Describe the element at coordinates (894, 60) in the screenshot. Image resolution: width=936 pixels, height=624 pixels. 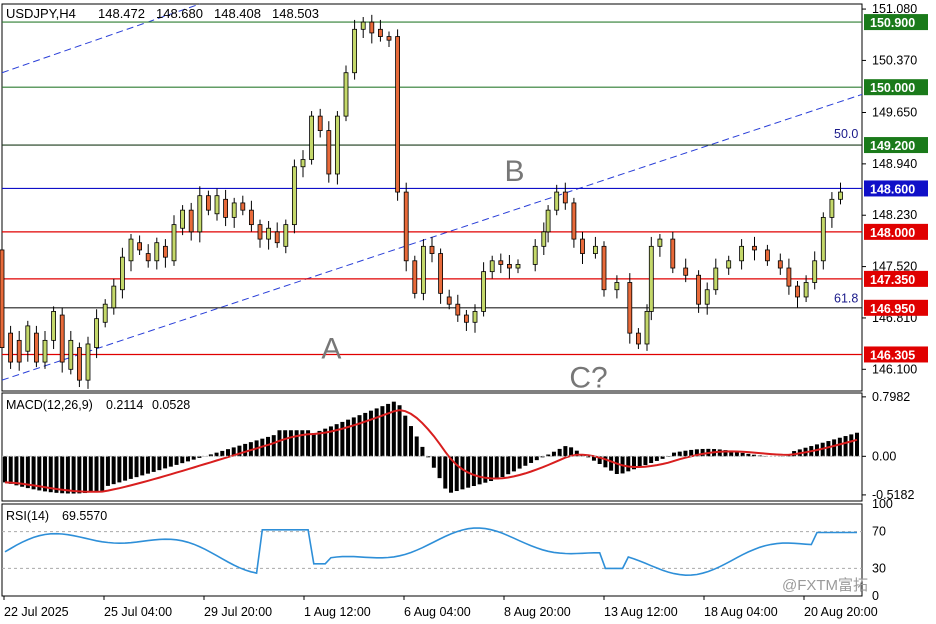
I see `price-axis-label: 150.370` at that location.